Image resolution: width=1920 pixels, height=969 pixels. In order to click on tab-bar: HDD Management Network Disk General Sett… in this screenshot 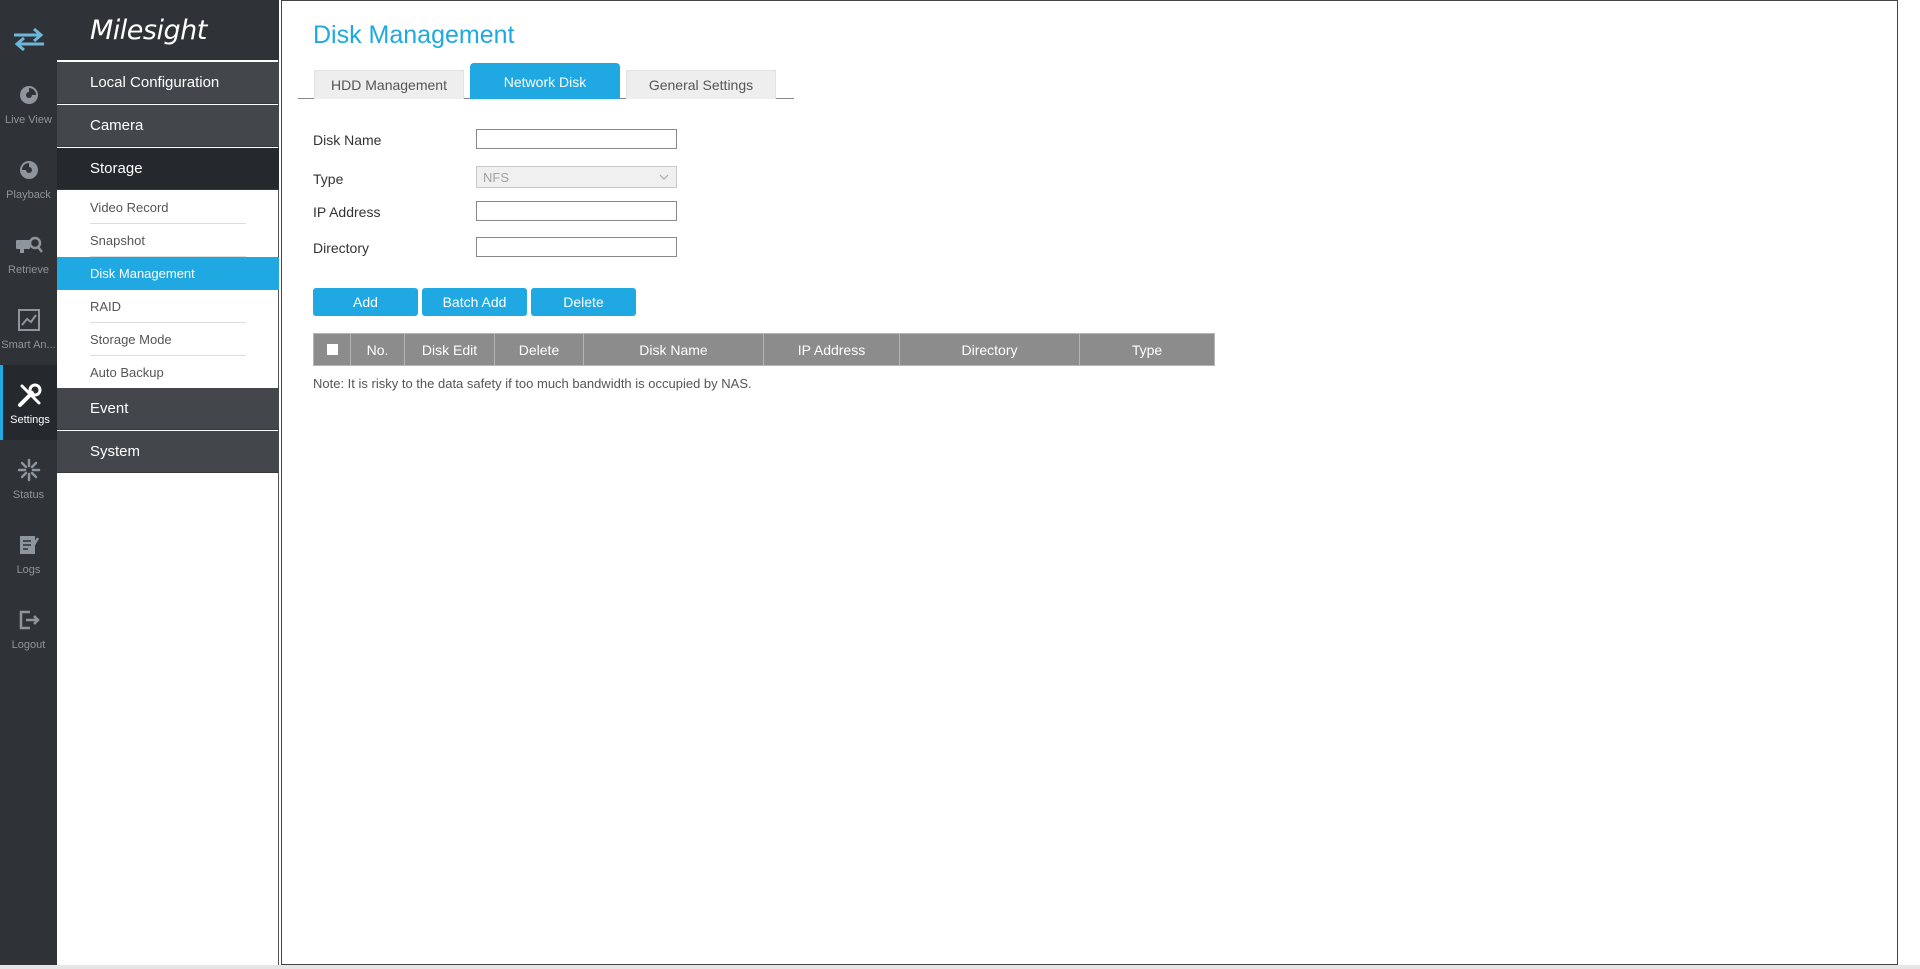, I will do `click(546, 81)`.